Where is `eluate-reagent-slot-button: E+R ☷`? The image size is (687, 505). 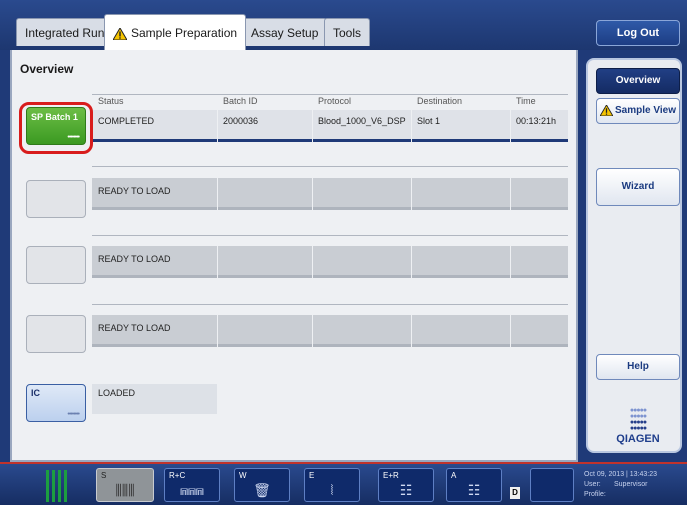 eluate-reagent-slot-button: E+R ☷ is located at coordinates (406, 485).